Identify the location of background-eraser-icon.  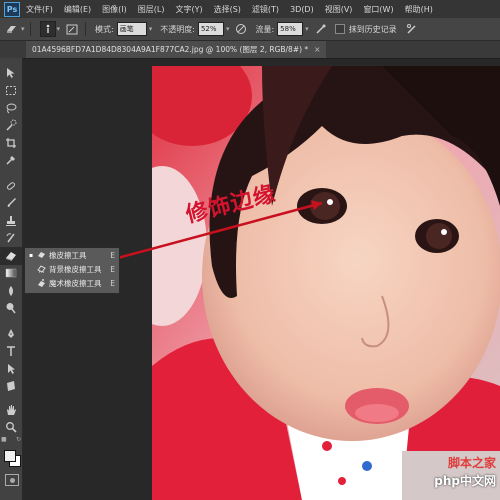
(41, 269).